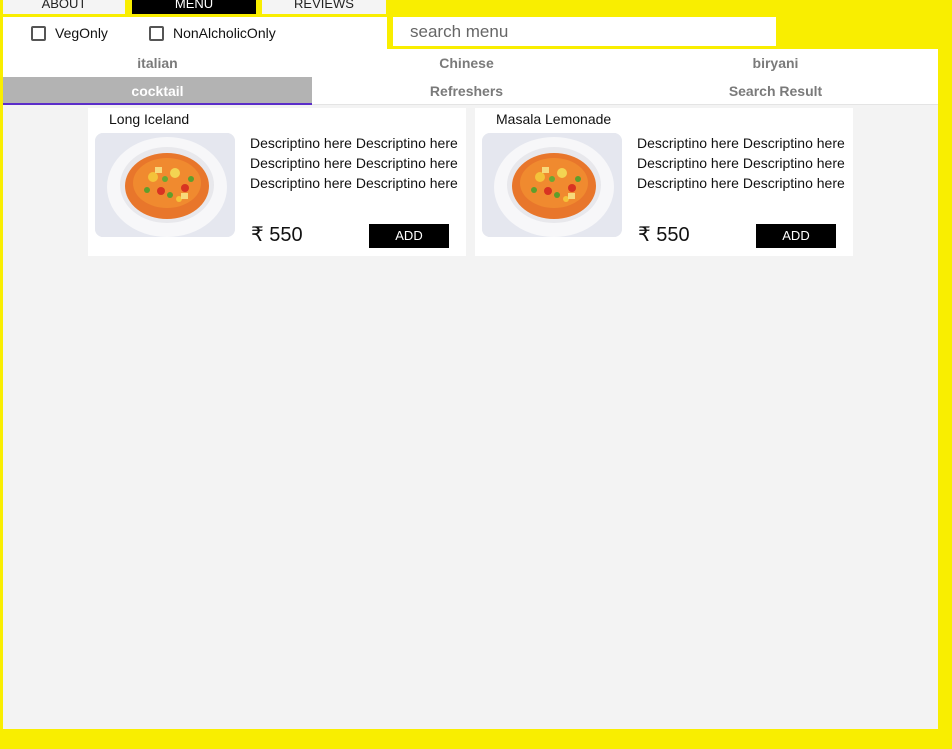 The image size is (952, 749). Describe the element at coordinates (194, 7) in the screenshot. I see `tab-menu: MENU` at that location.